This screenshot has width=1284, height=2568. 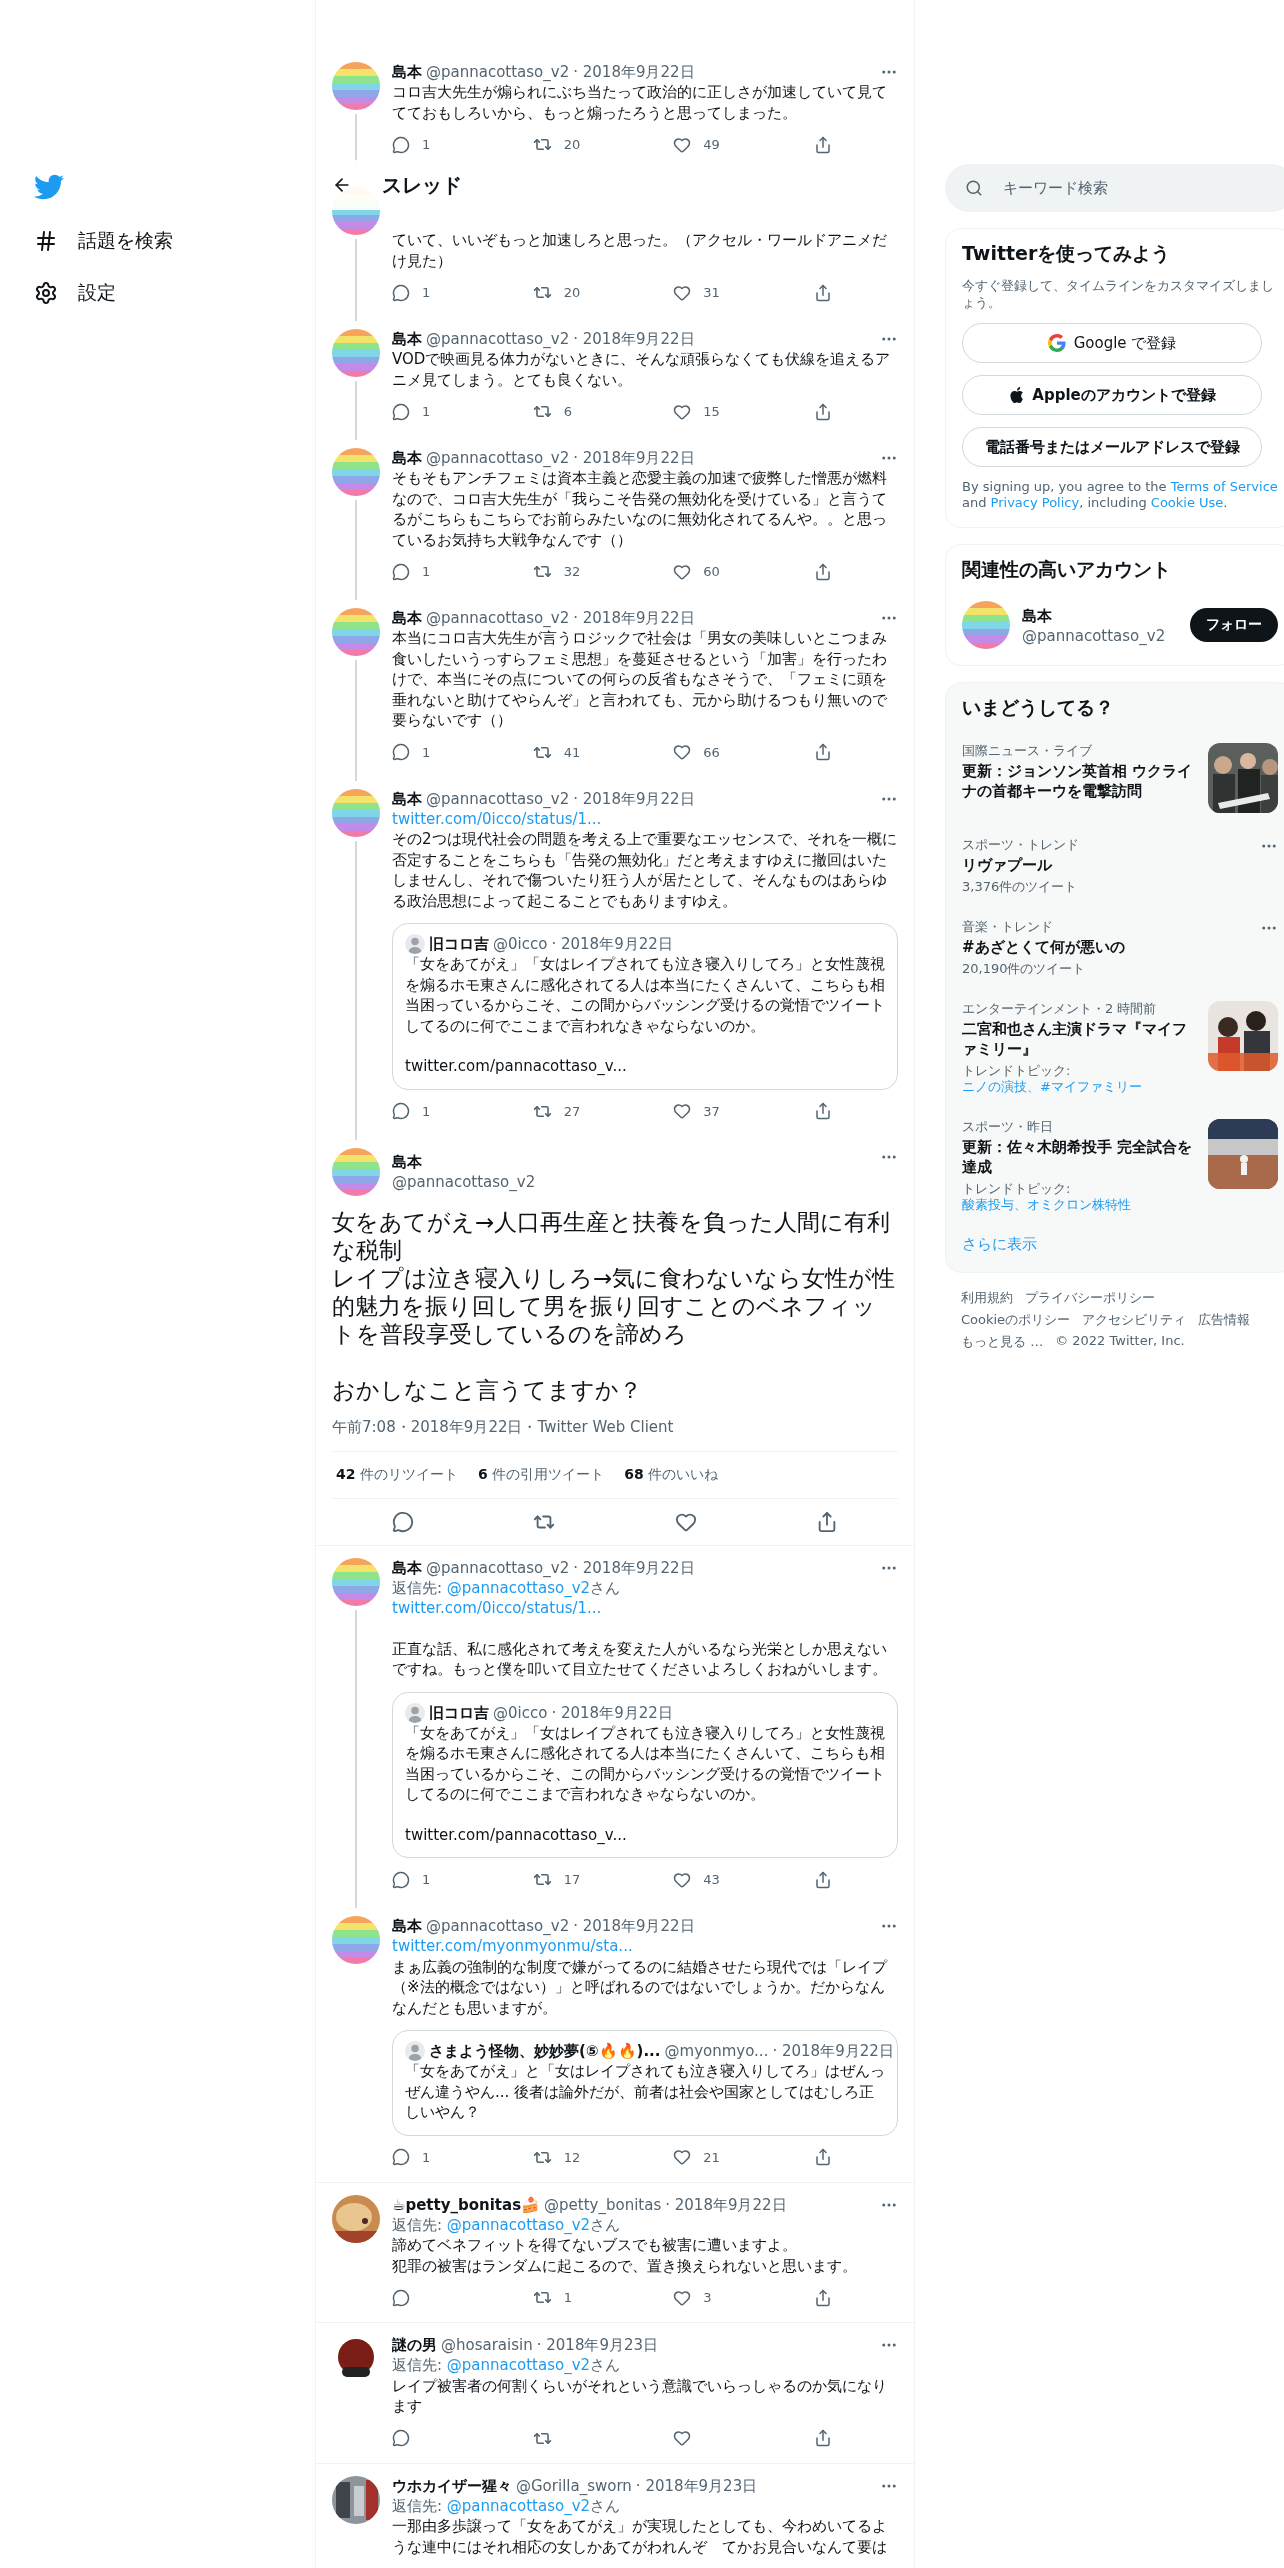 What do you see at coordinates (1037, 615) in the screenshot?
I see `account-name: 島本` at bounding box center [1037, 615].